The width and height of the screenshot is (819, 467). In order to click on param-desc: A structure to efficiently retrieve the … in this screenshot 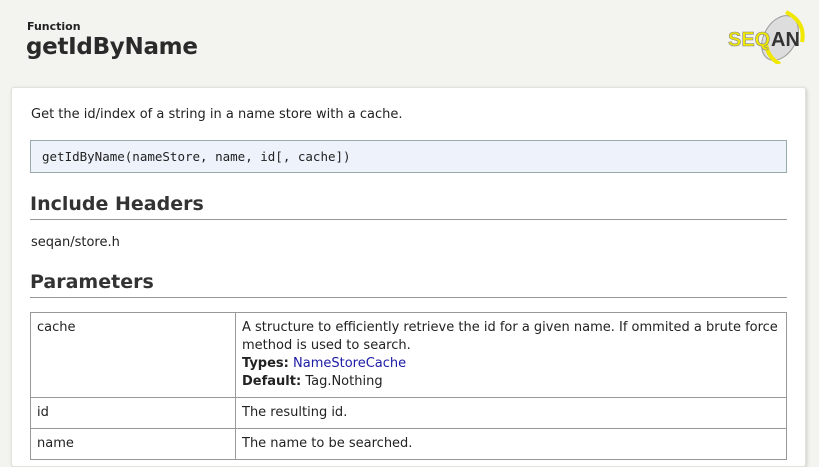, I will do `click(511, 355)`.